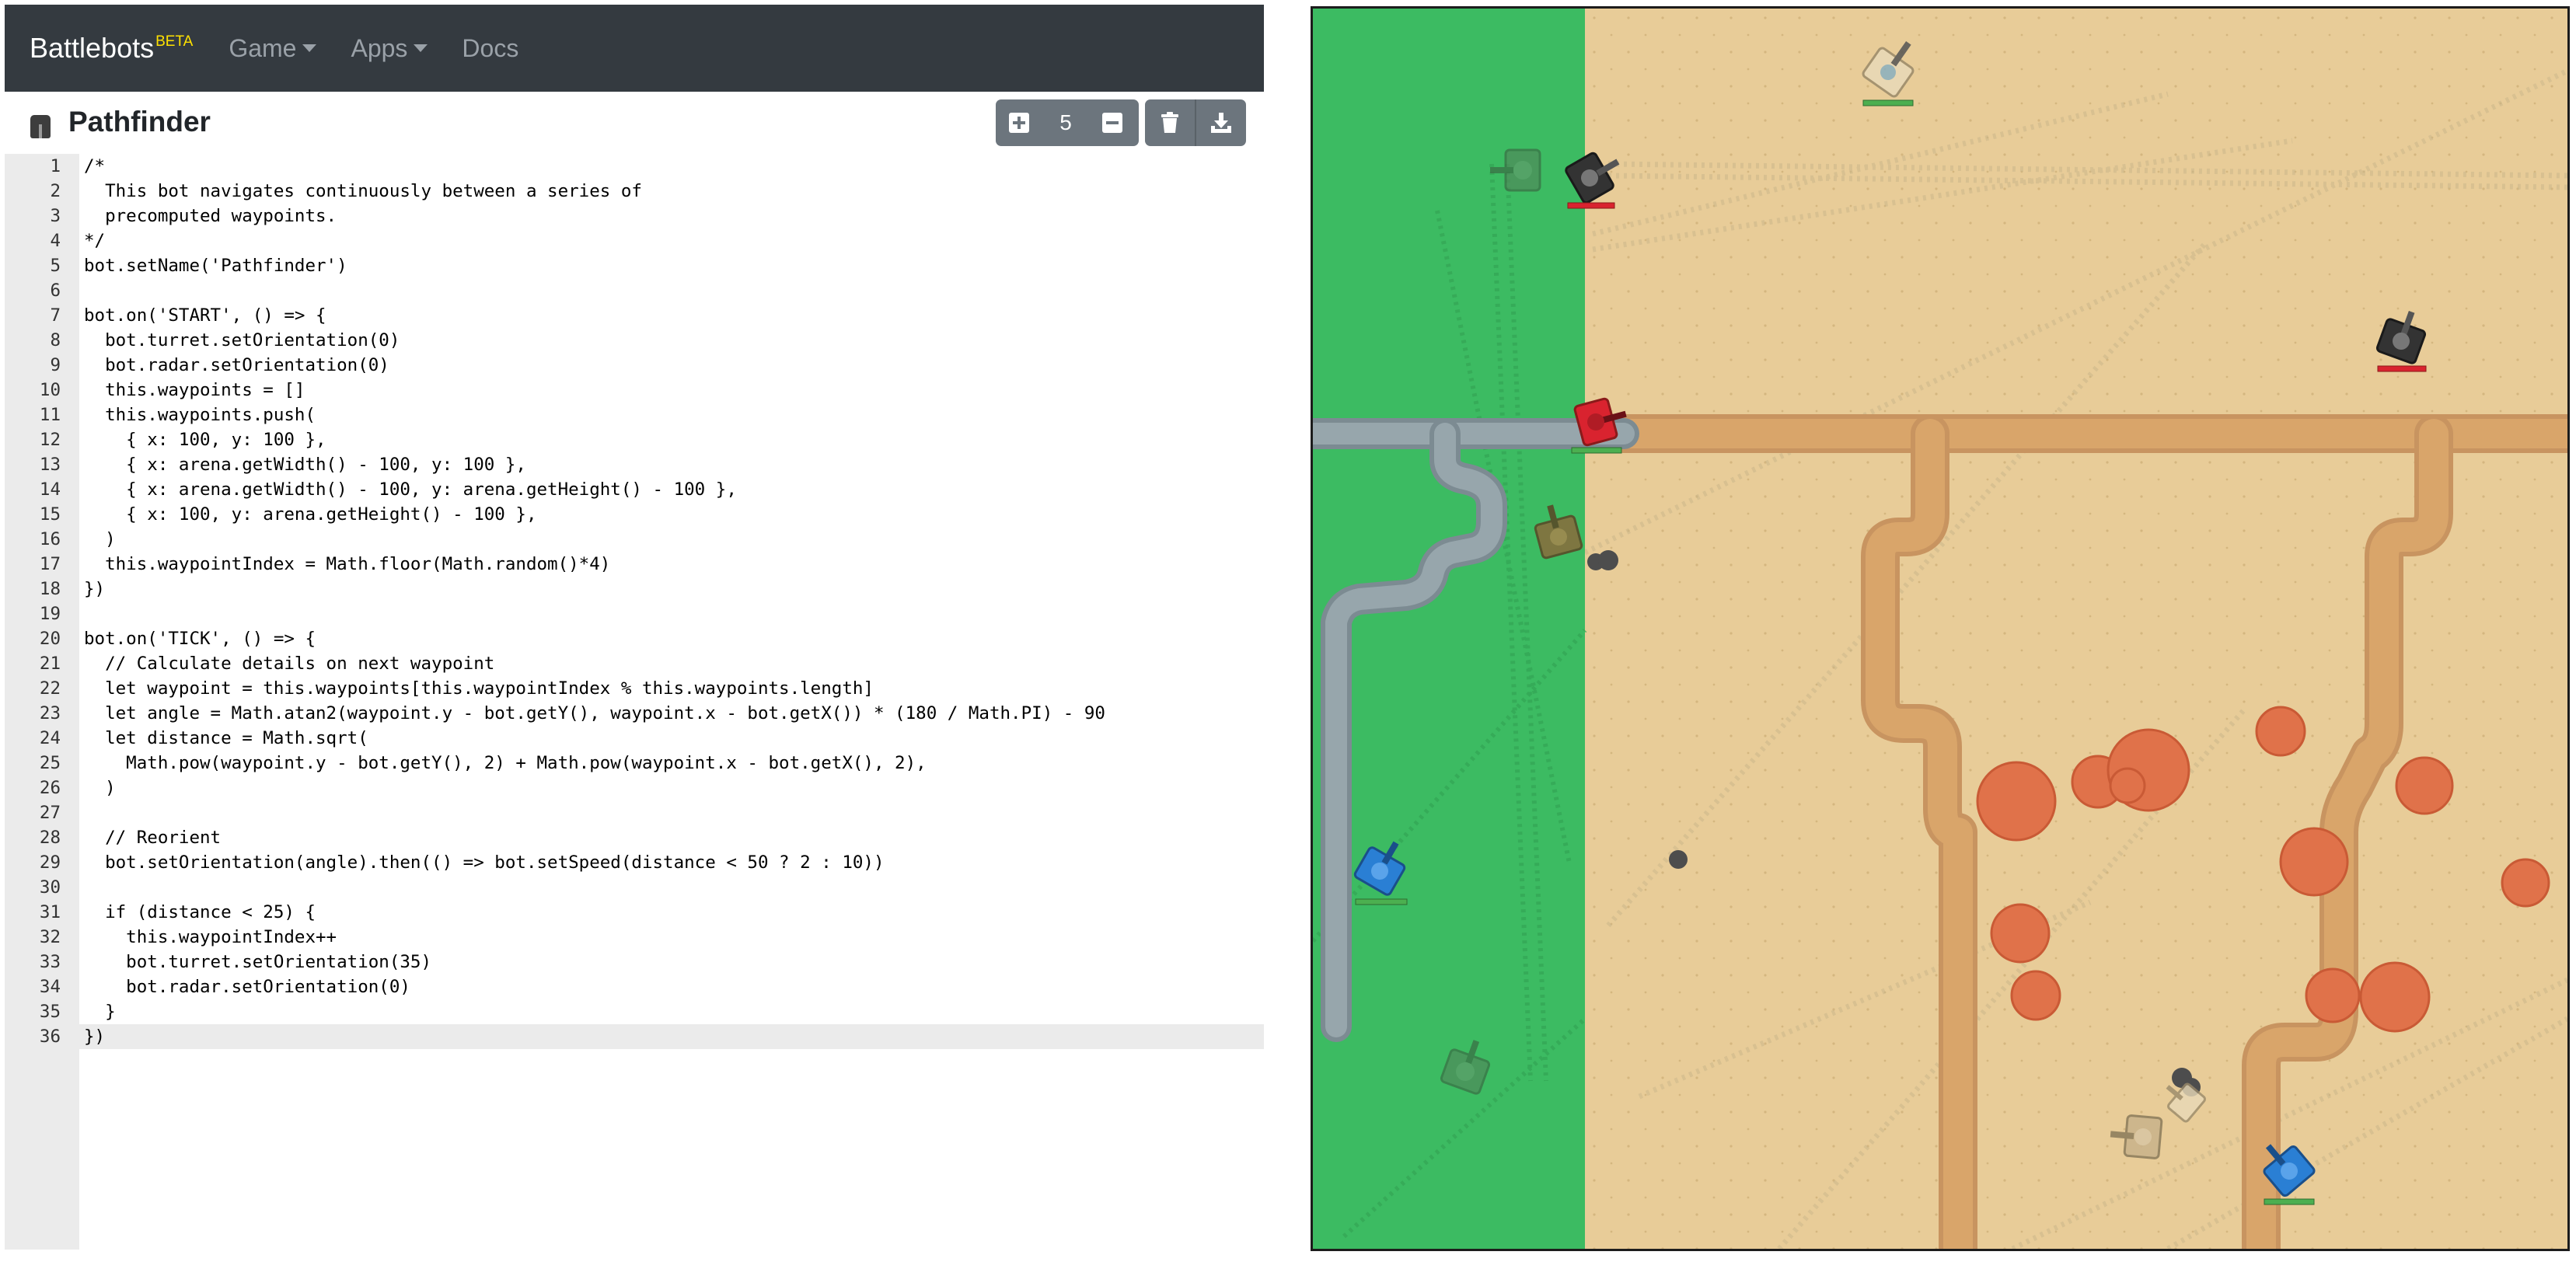  Describe the element at coordinates (1065, 122) in the screenshot. I see `bot-count: 5` at that location.